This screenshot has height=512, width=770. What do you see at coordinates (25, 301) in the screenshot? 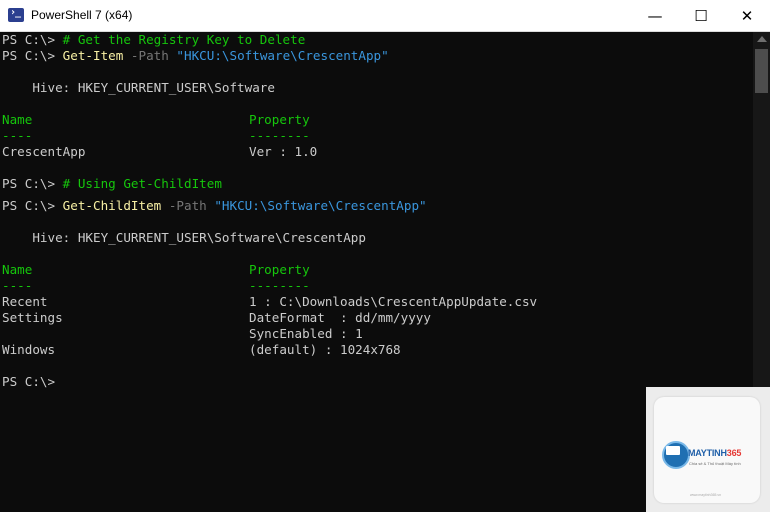
I see `row-name: Recent` at bounding box center [25, 301].